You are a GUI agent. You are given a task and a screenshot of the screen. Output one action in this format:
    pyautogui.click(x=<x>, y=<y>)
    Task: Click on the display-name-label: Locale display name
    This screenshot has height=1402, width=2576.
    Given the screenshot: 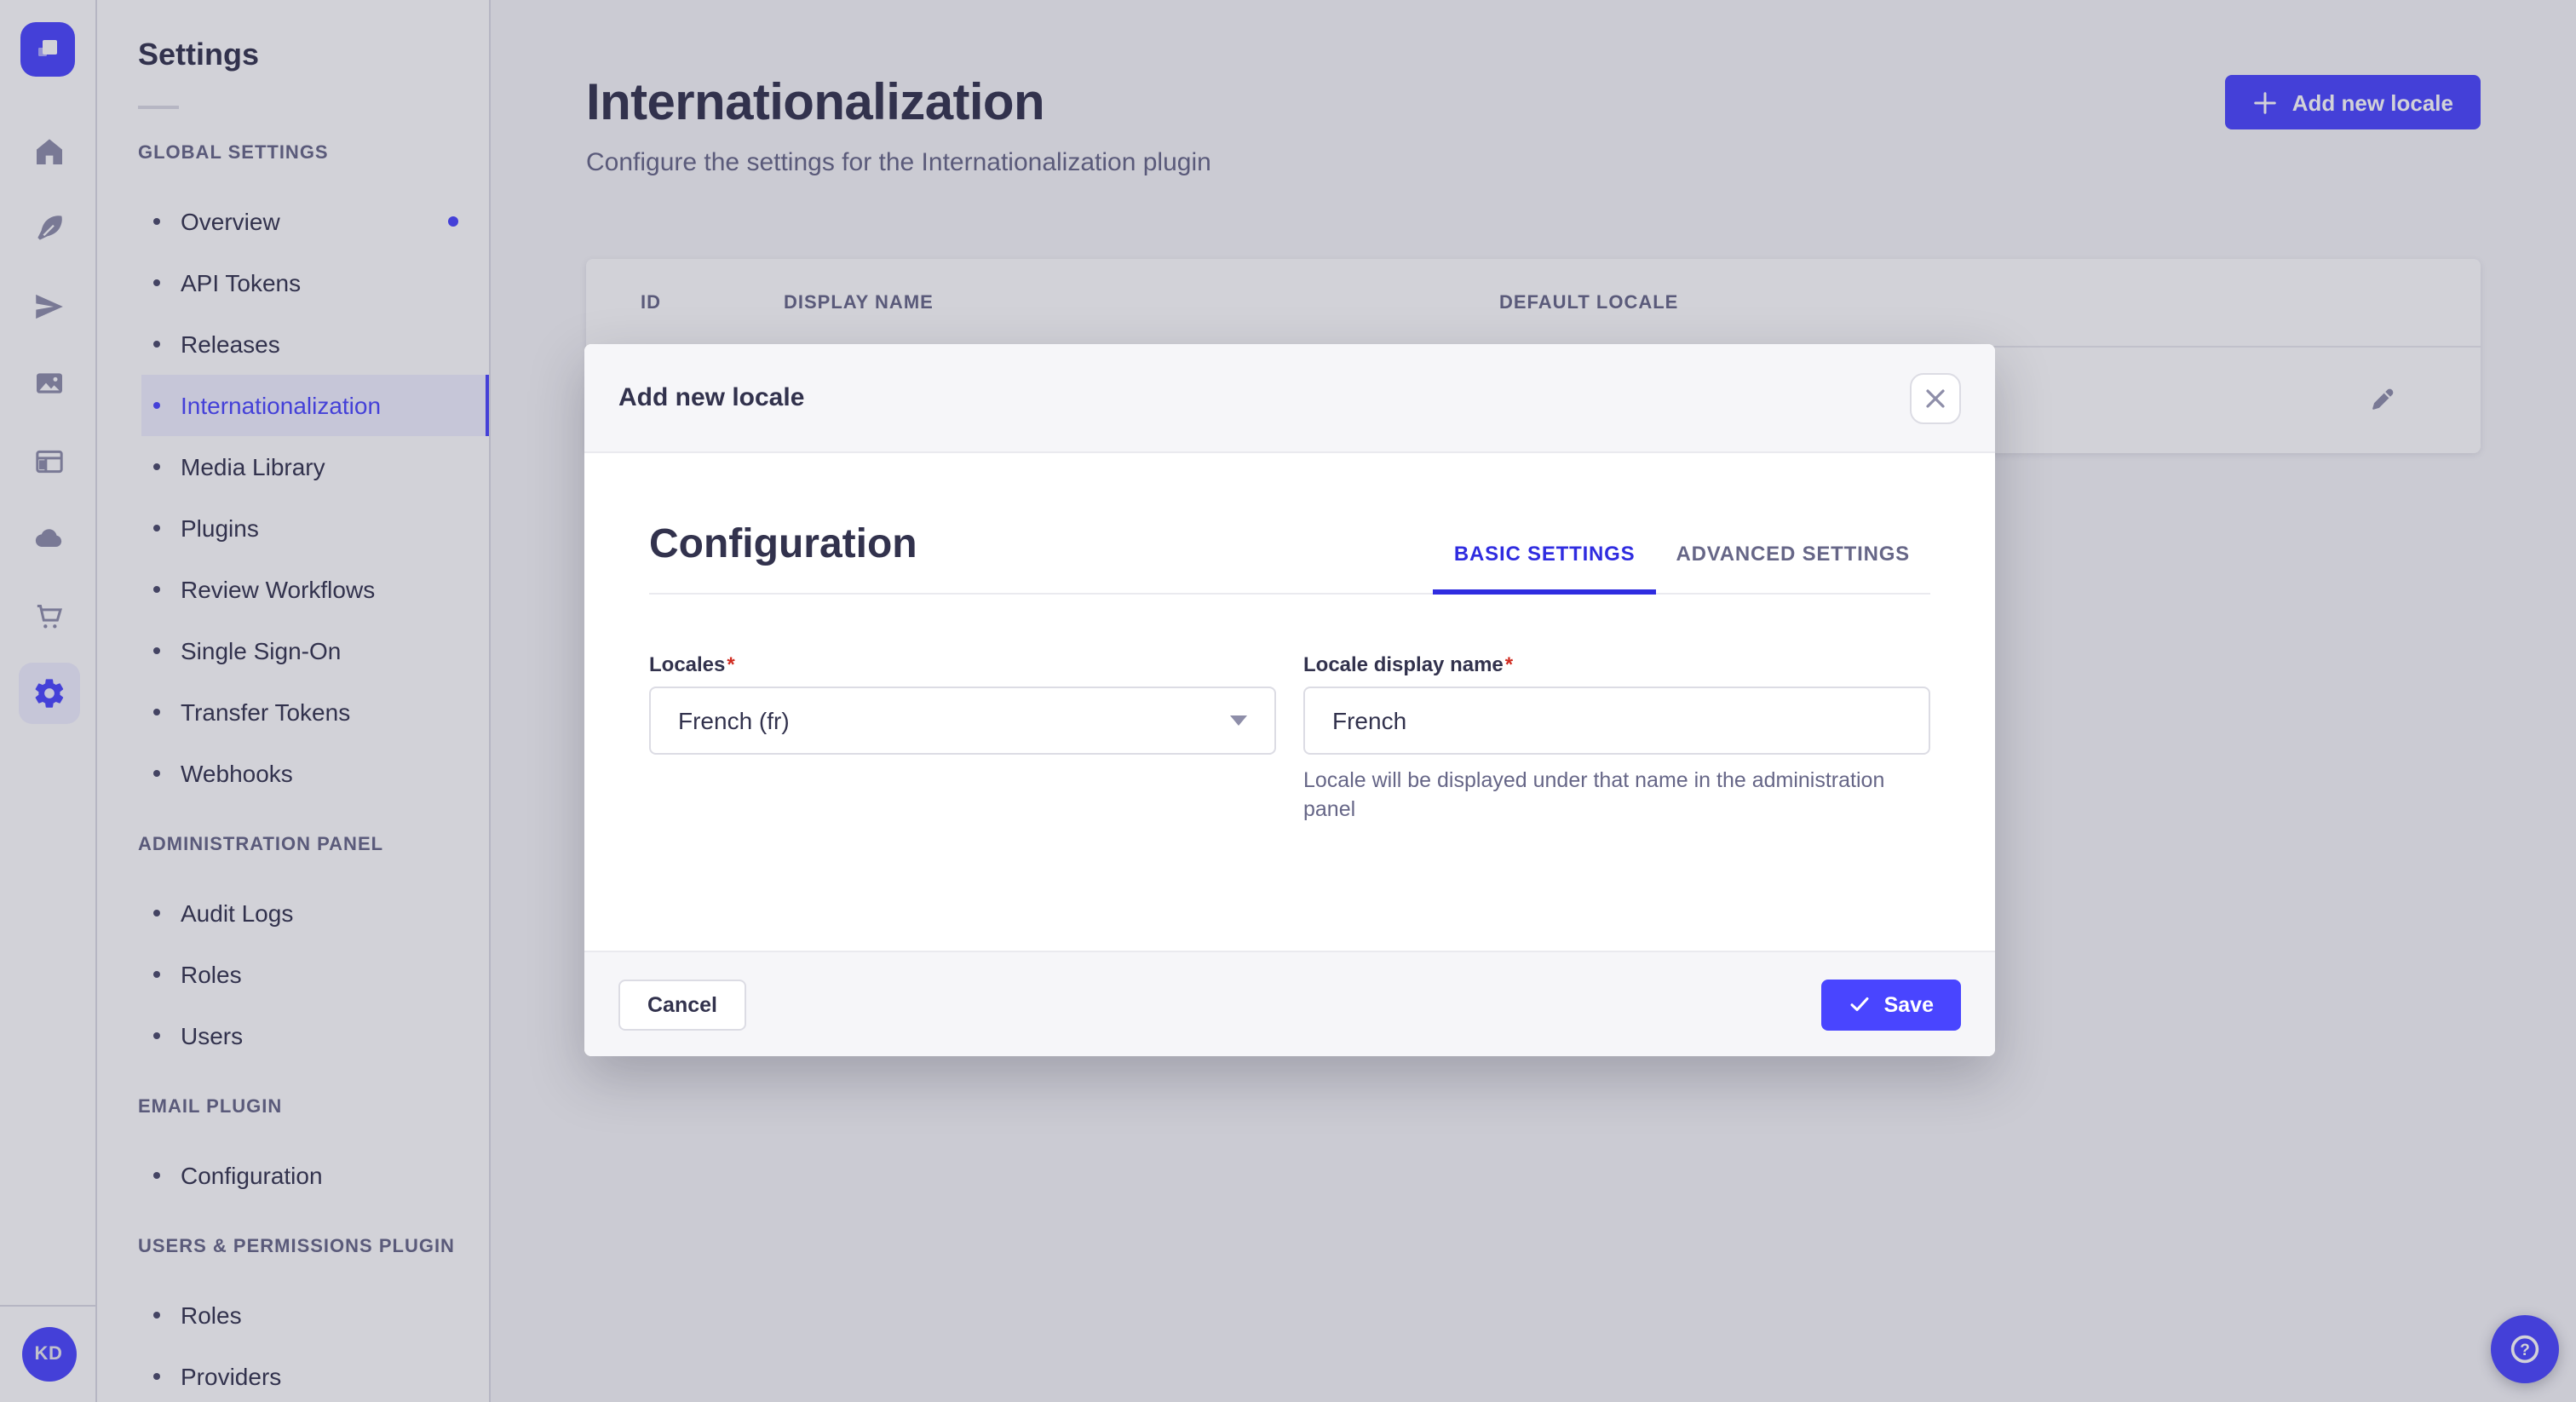 What is the action you would take?
    pyautogui.click(x=1403, y=664)
    